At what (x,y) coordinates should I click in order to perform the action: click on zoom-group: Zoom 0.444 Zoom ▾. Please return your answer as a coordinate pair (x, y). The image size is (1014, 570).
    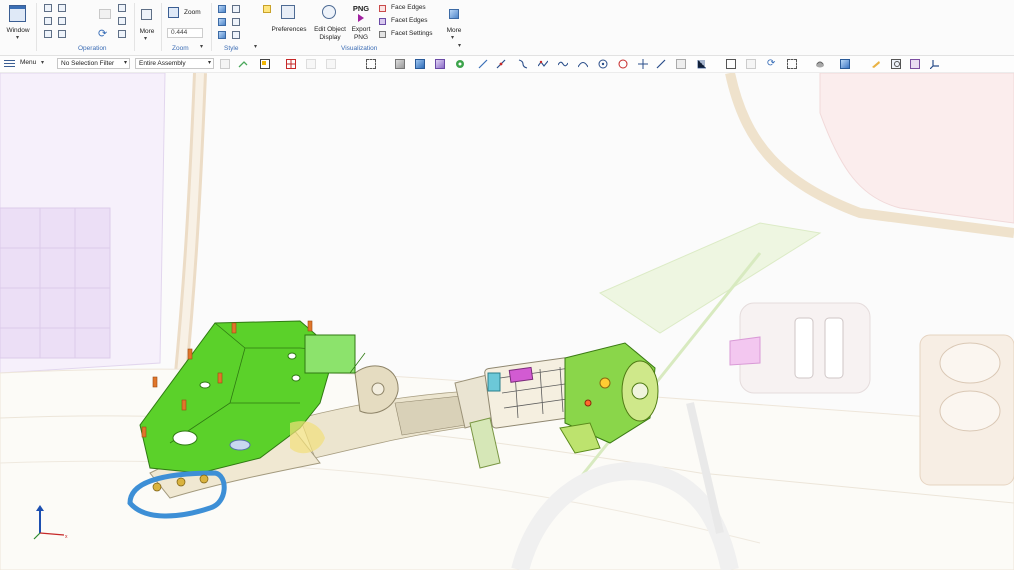
    Looking at the image, I should click on (187, 27).